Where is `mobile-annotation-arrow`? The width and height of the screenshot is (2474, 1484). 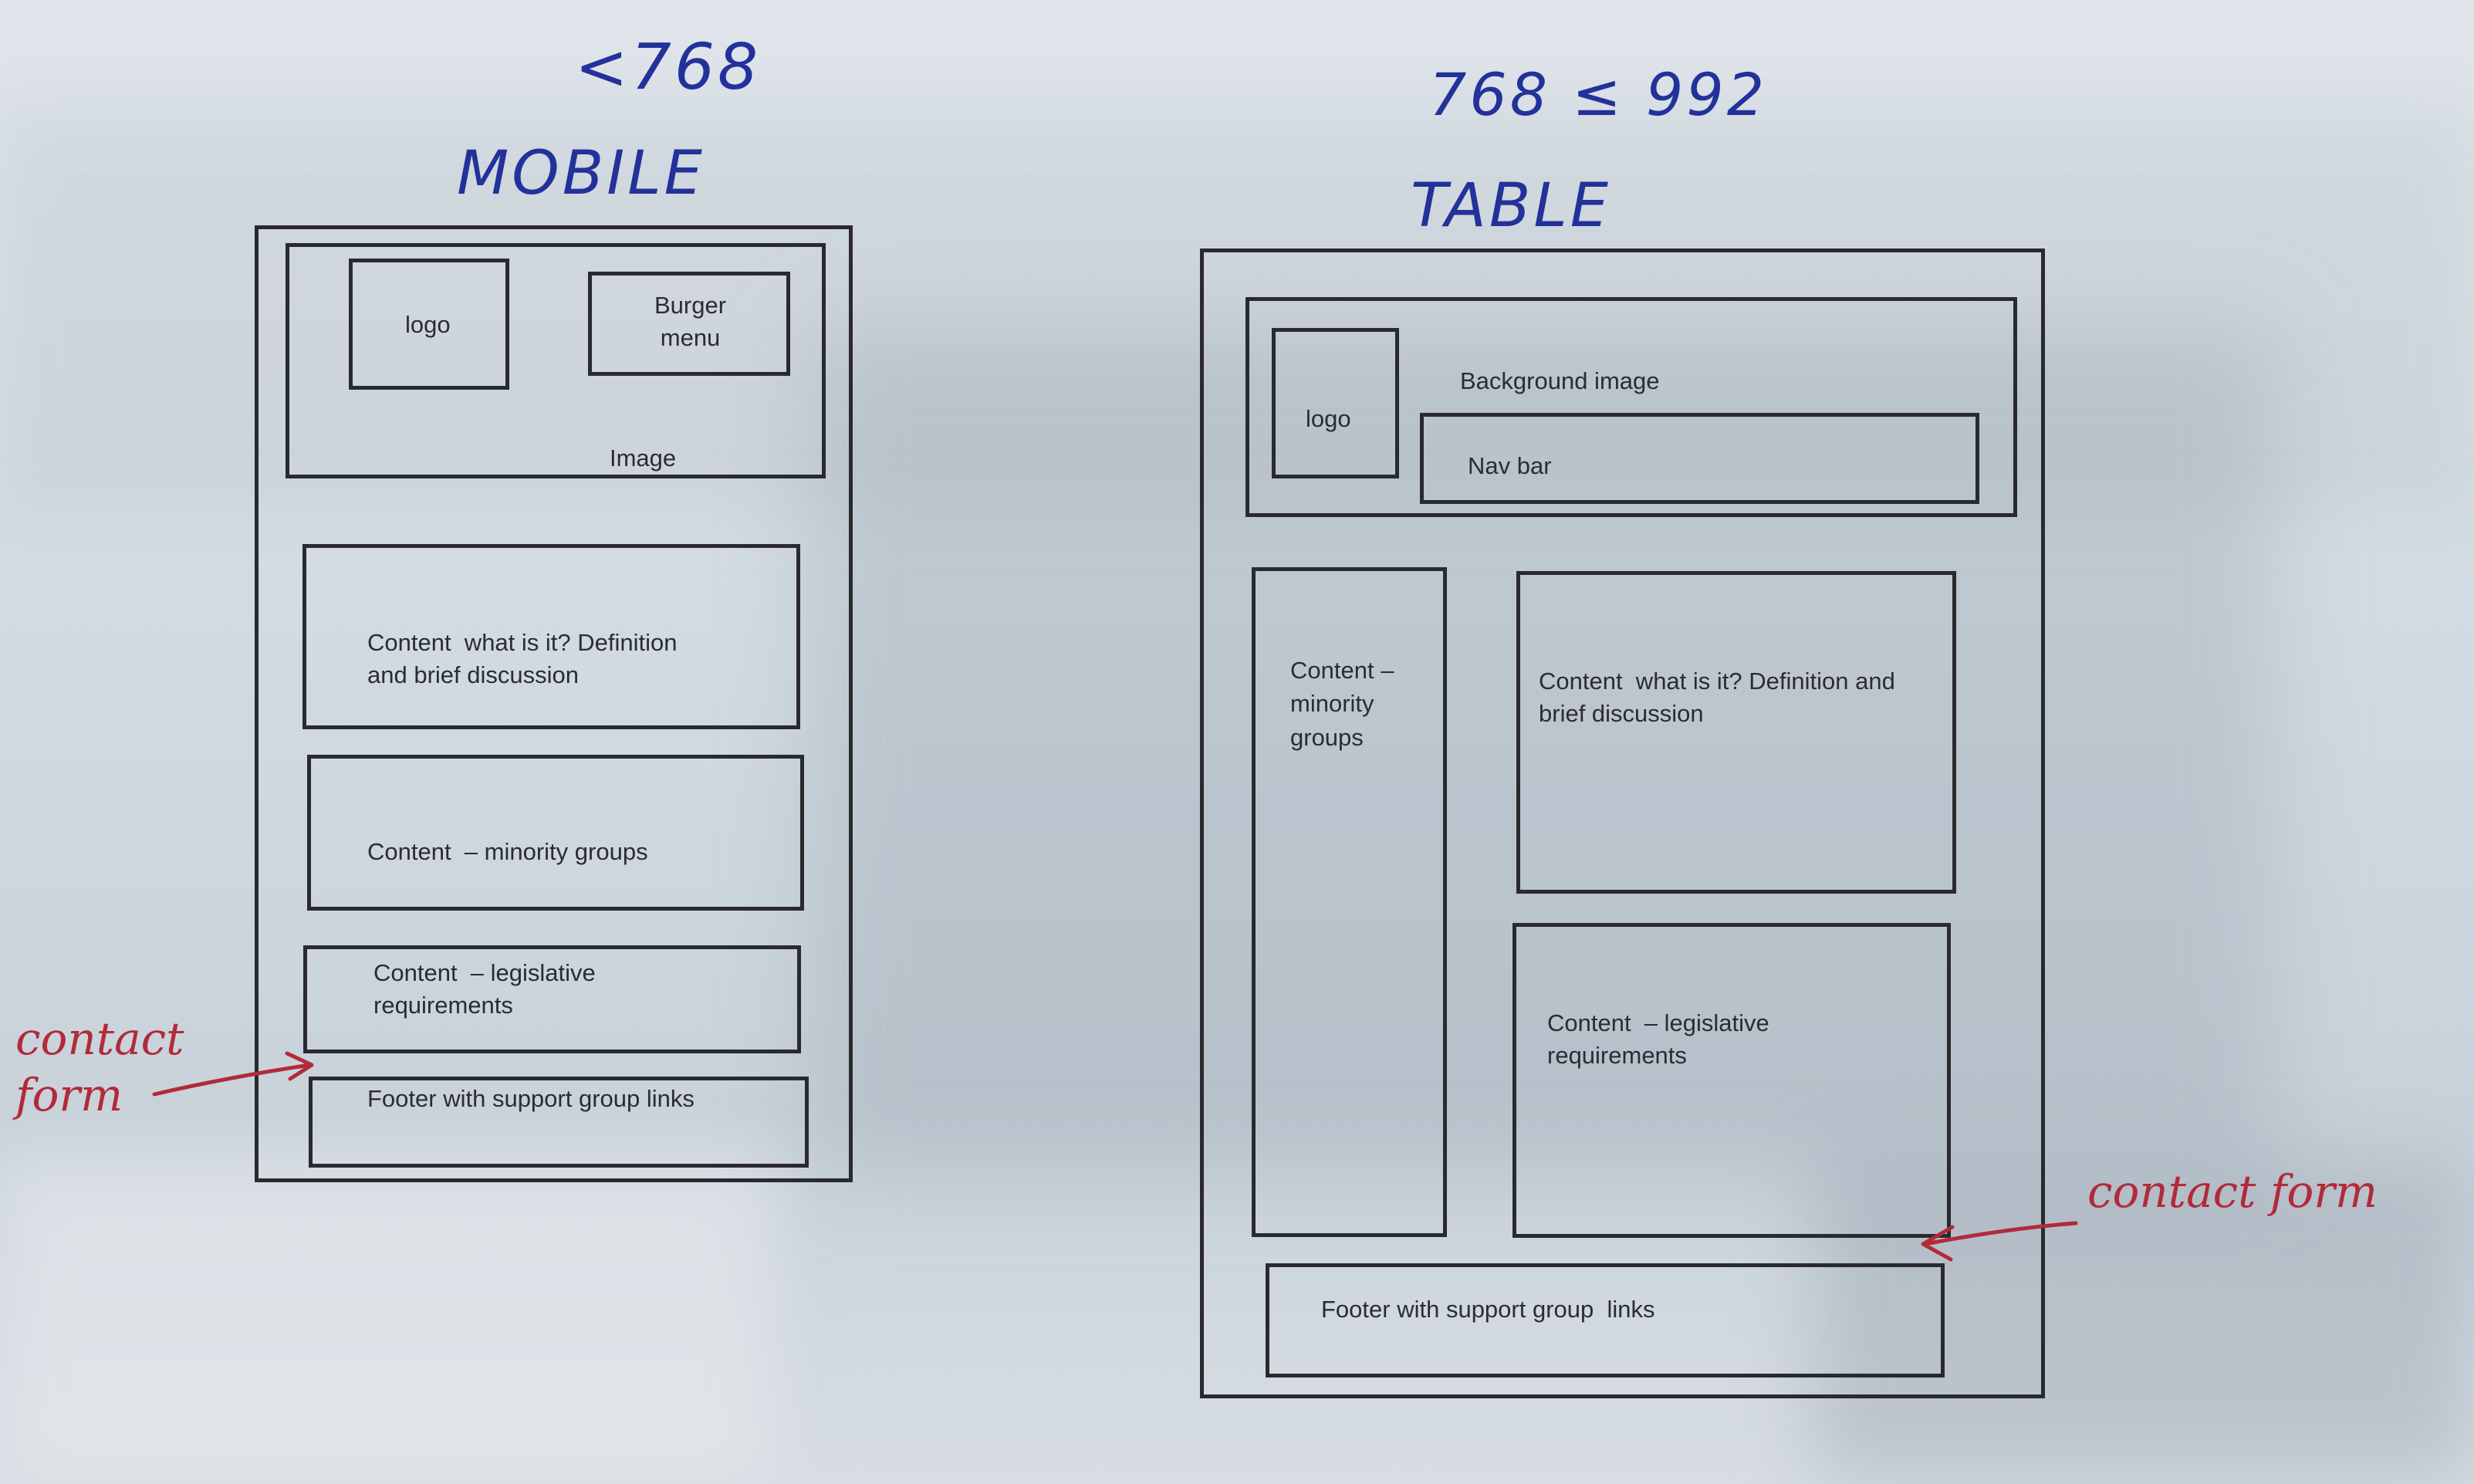 mobile-annotation-arrow is located at coordinates (232, 1080).